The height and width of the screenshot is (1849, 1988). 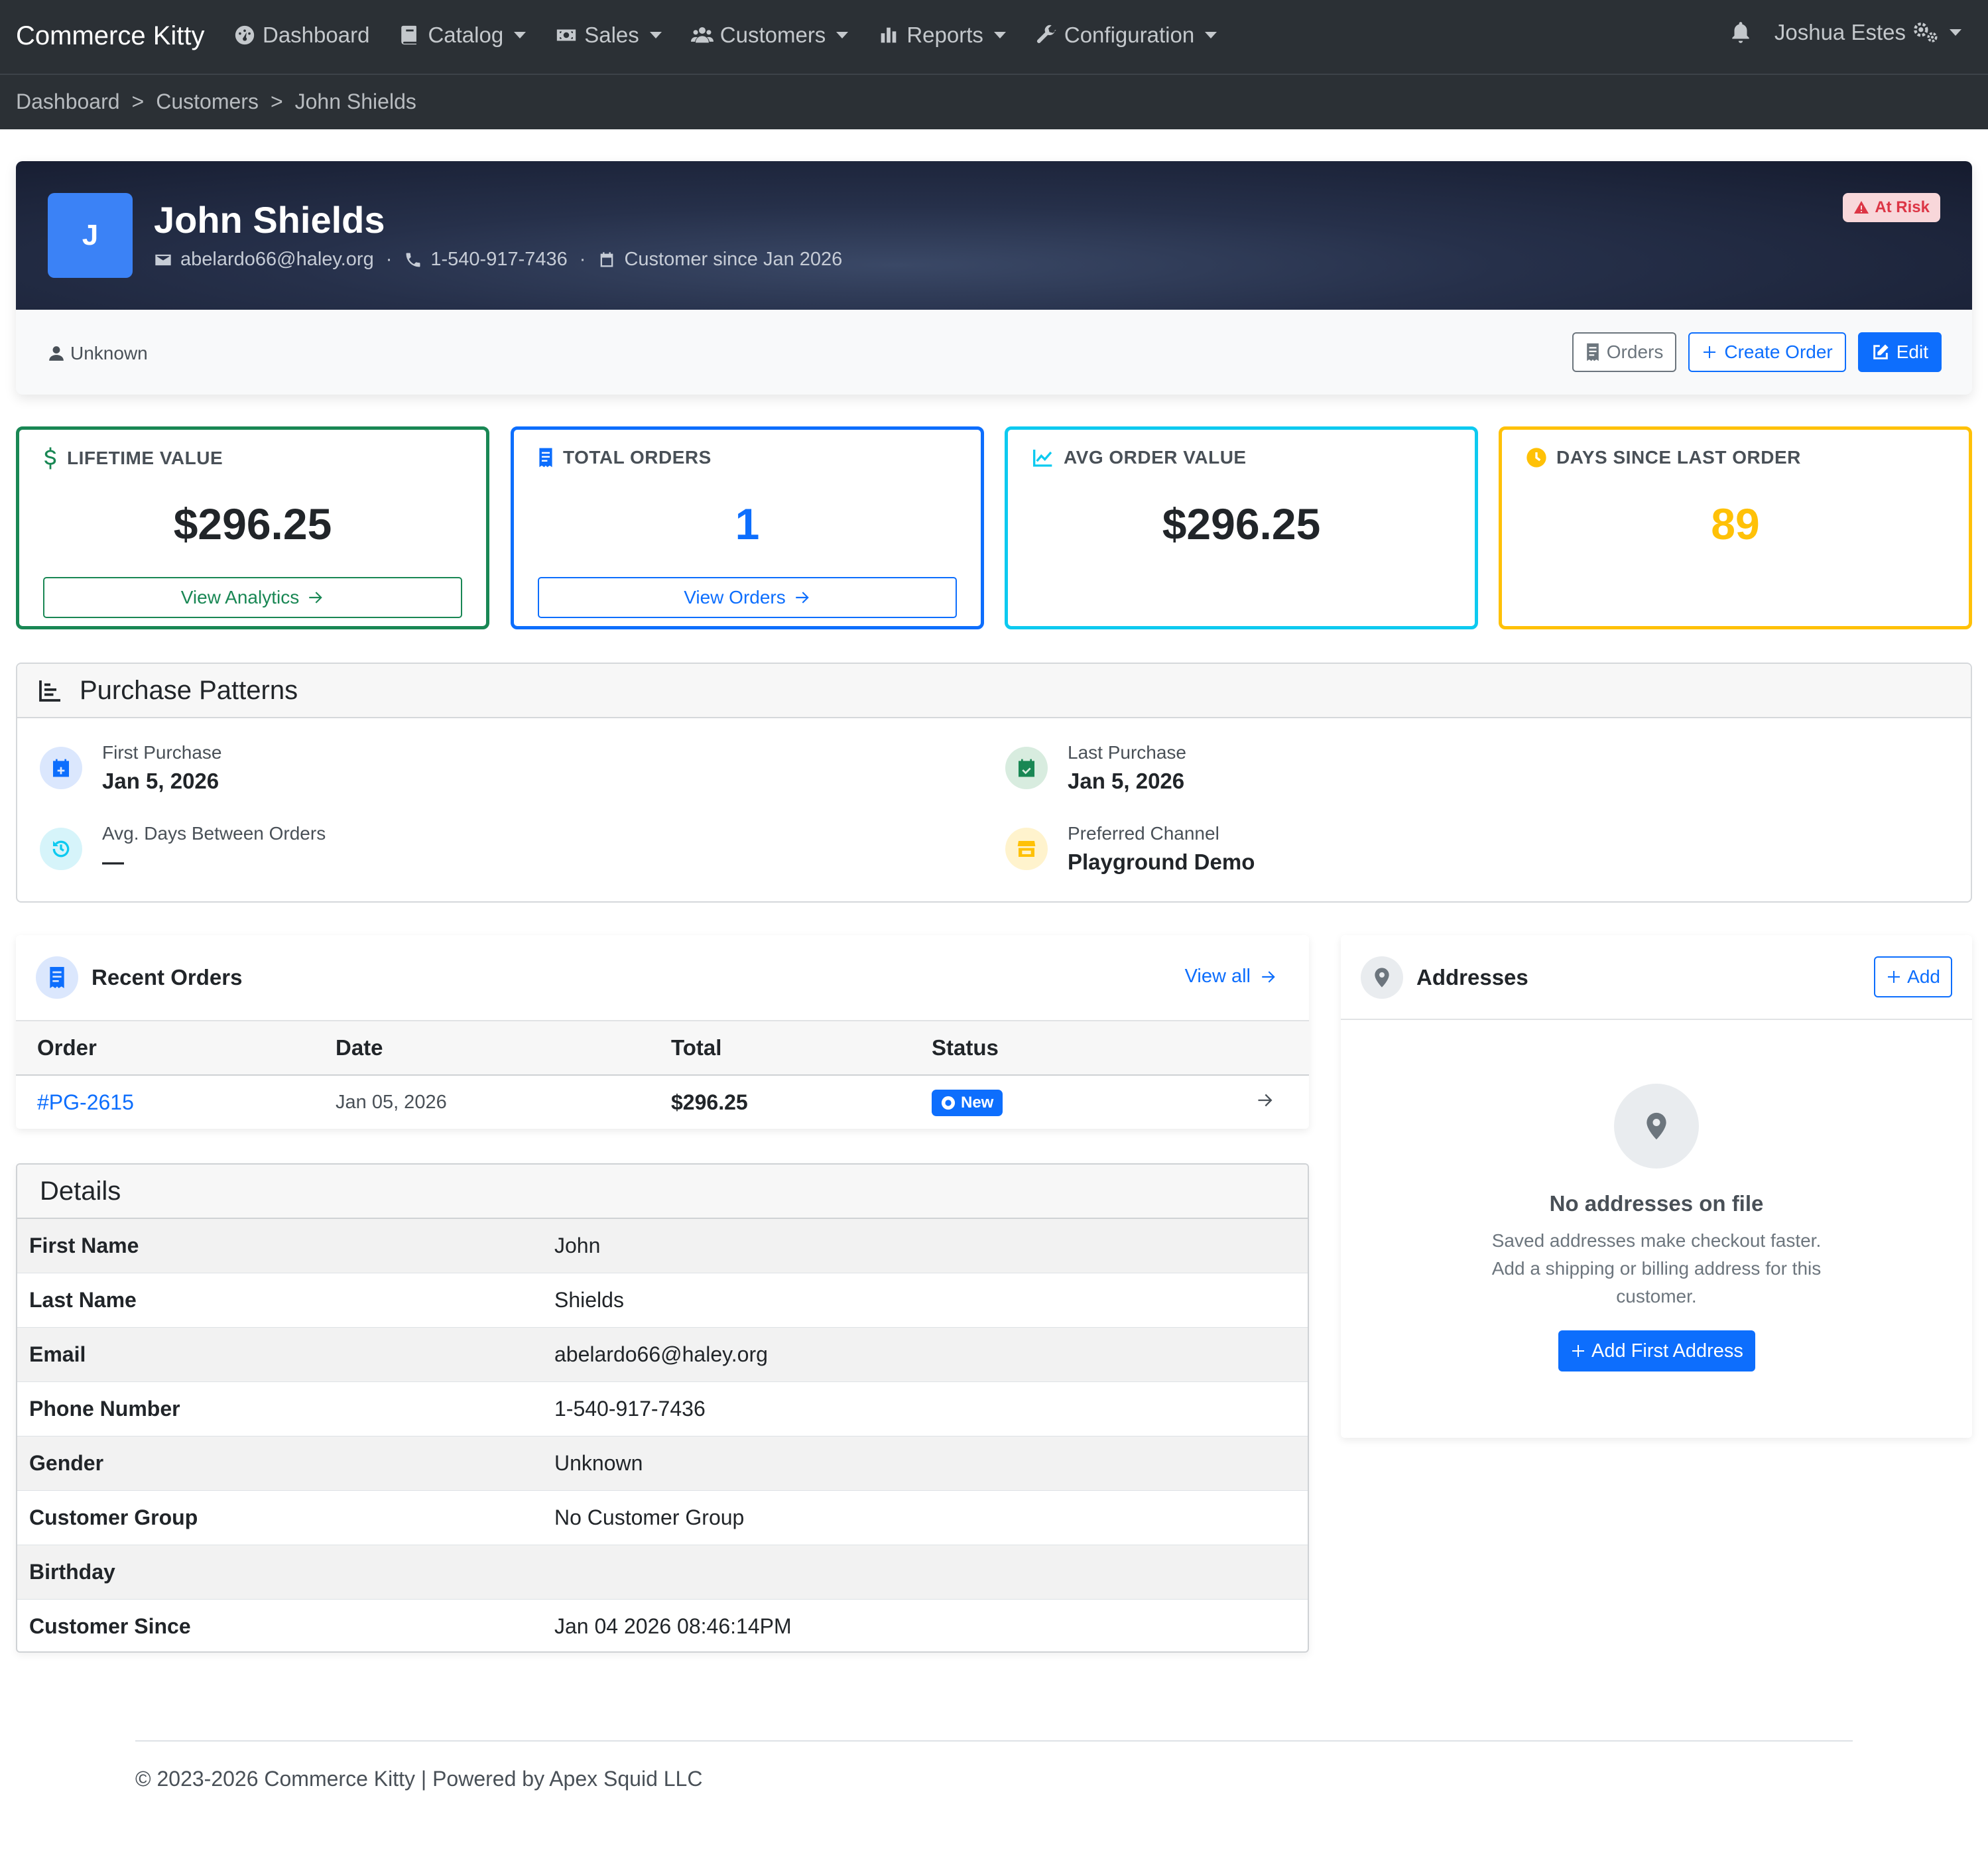 I want to click on edit-icon, so click(x=1881, y=351).